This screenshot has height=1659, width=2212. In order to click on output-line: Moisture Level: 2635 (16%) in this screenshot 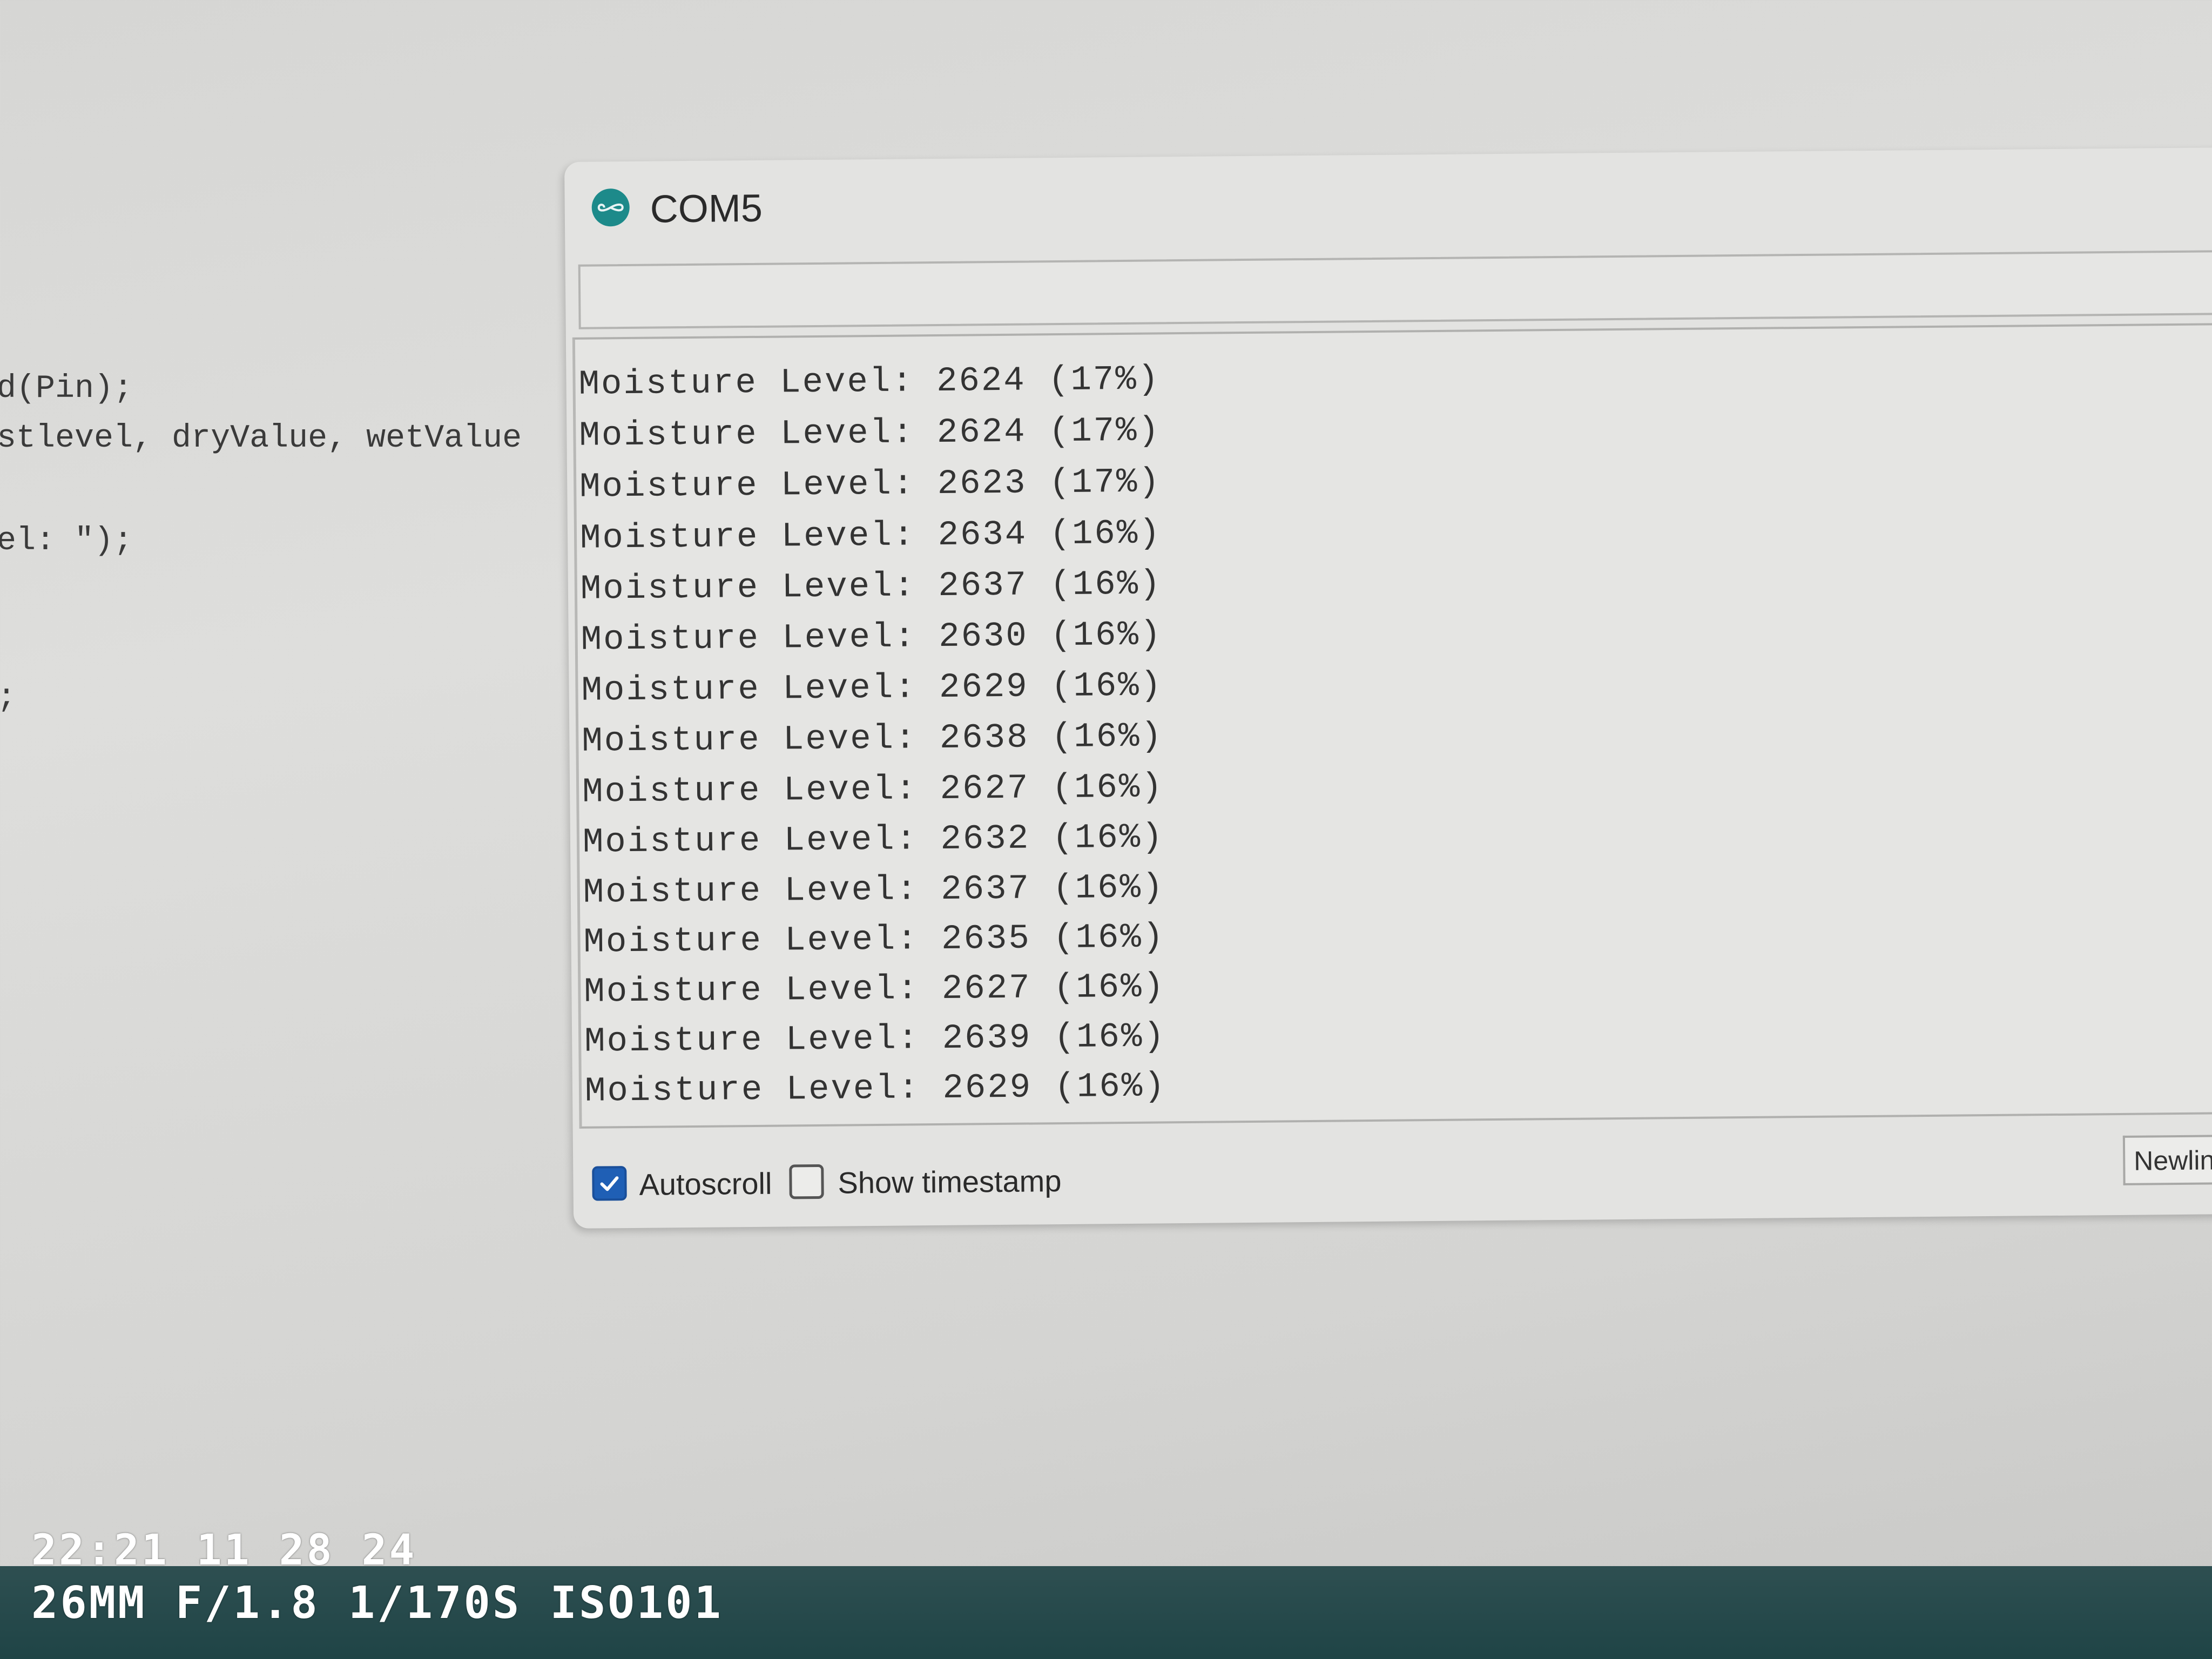, I will do `click(874, 940)`.